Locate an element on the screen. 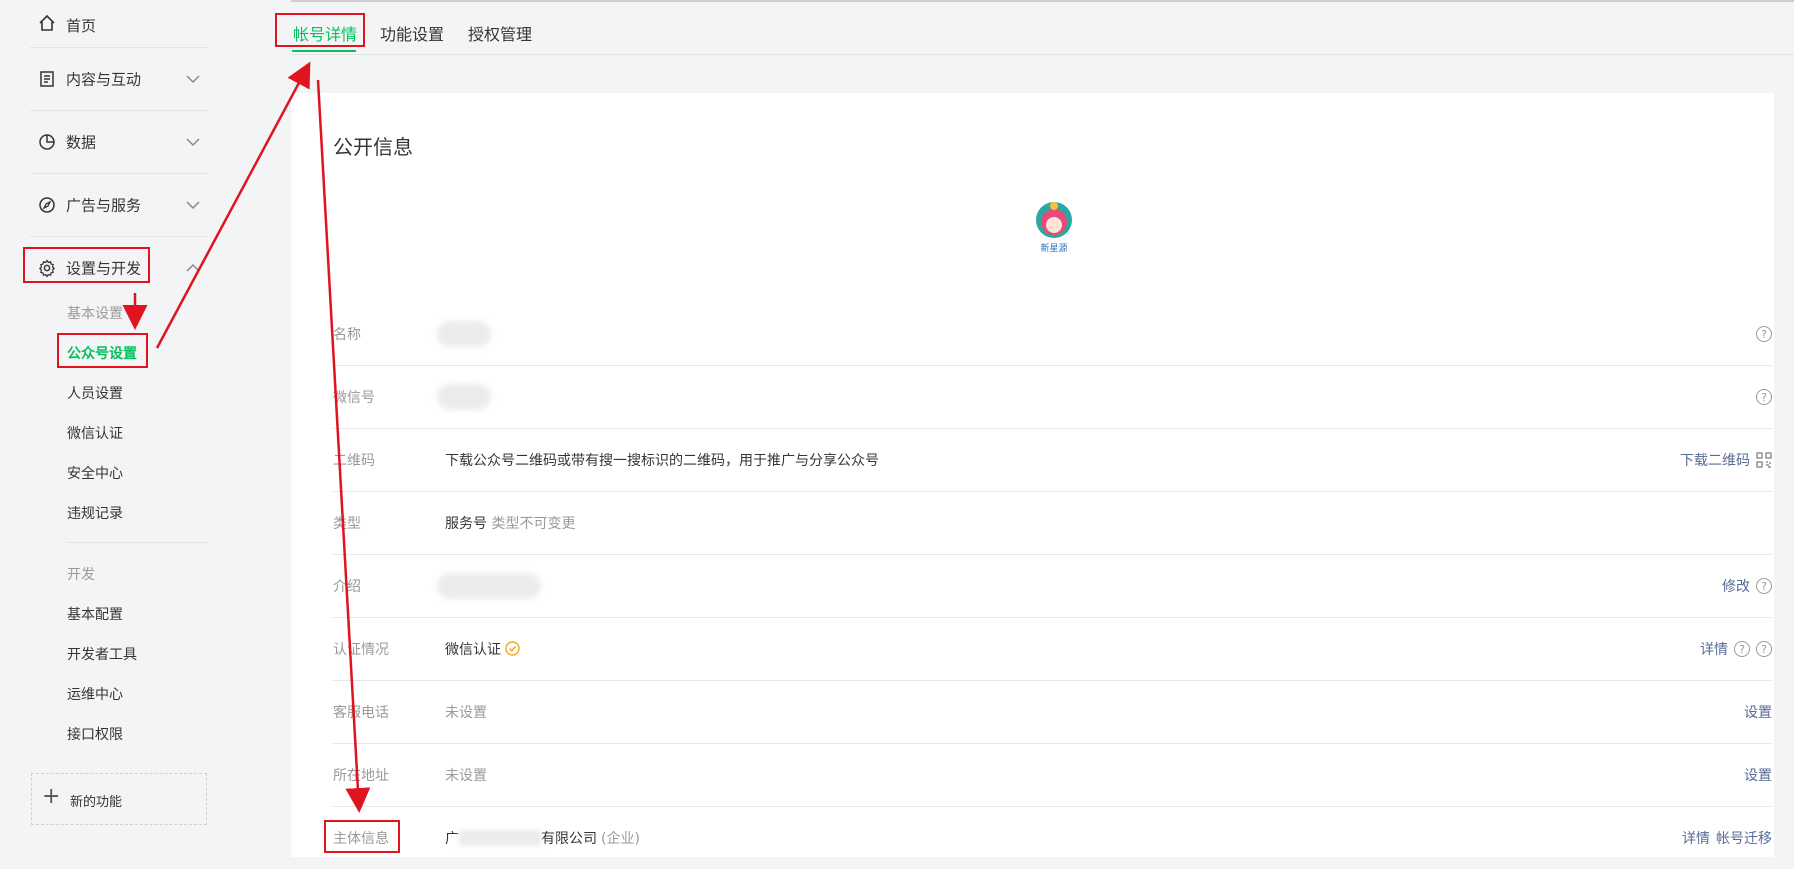 The width and height of the screenshot is (1794, 869). info-row-address: 所在地址 未设置 设置 is located at coordinates (1052, 775).